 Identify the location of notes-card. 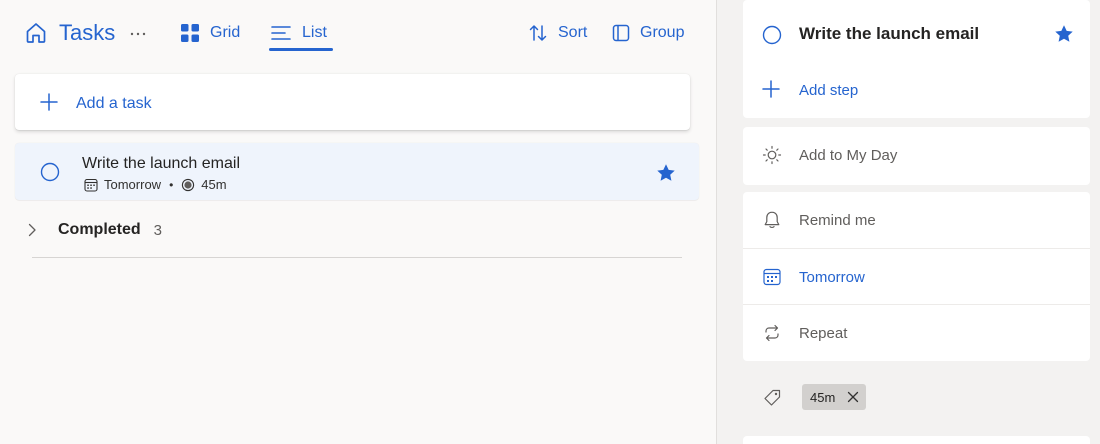
(916, 440).